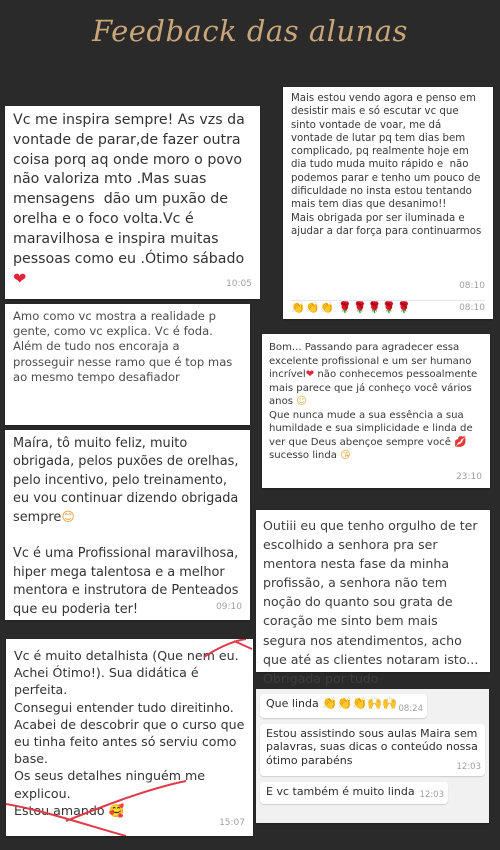 The width and height of the screenshot is (500, 850). I want to click on clapping-hands-emoji: 👏👏👏🙌🙌, so click(359, 703).